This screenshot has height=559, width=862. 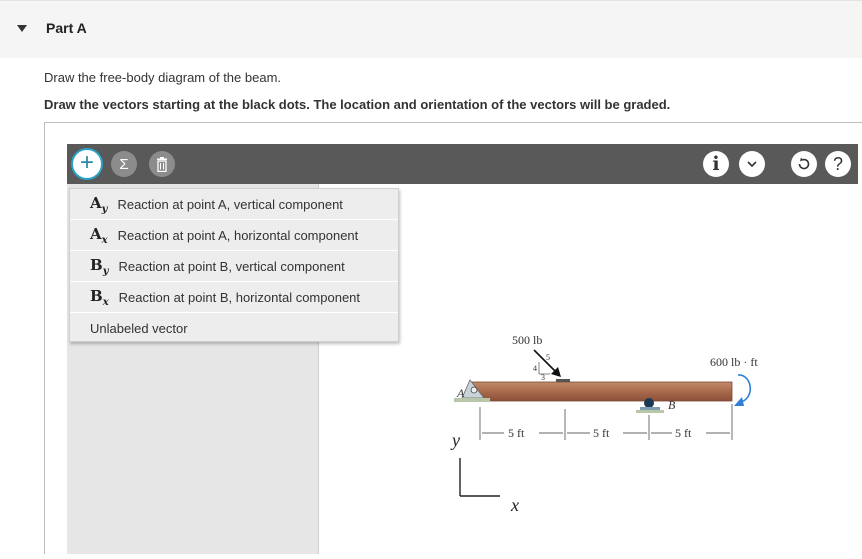 I want to click on dimension-label-1: 5 ft, so click(x=516, y=433).